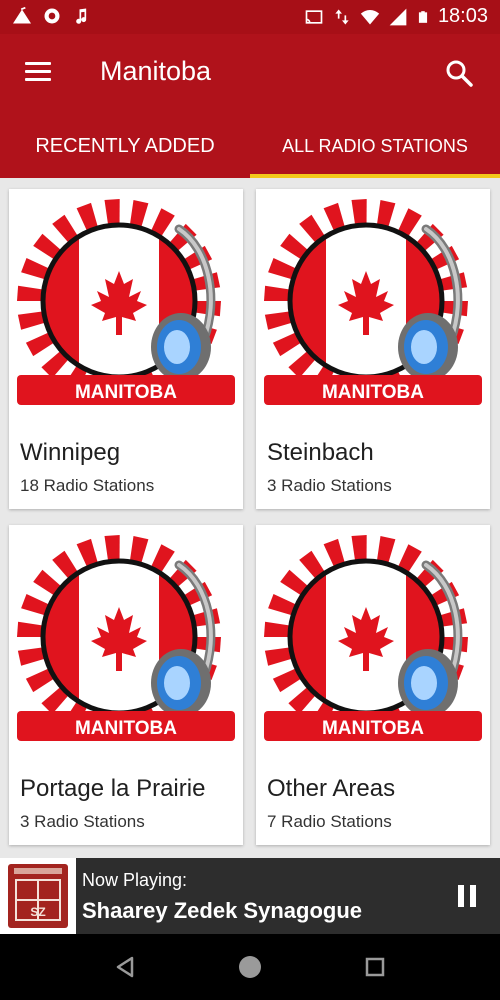 The width and height of the screenshot is (500, 1000). I want to click on region-card-winnipeg: MANITOBA Winnipeg 18 Radio Stations, so click(126, 349).